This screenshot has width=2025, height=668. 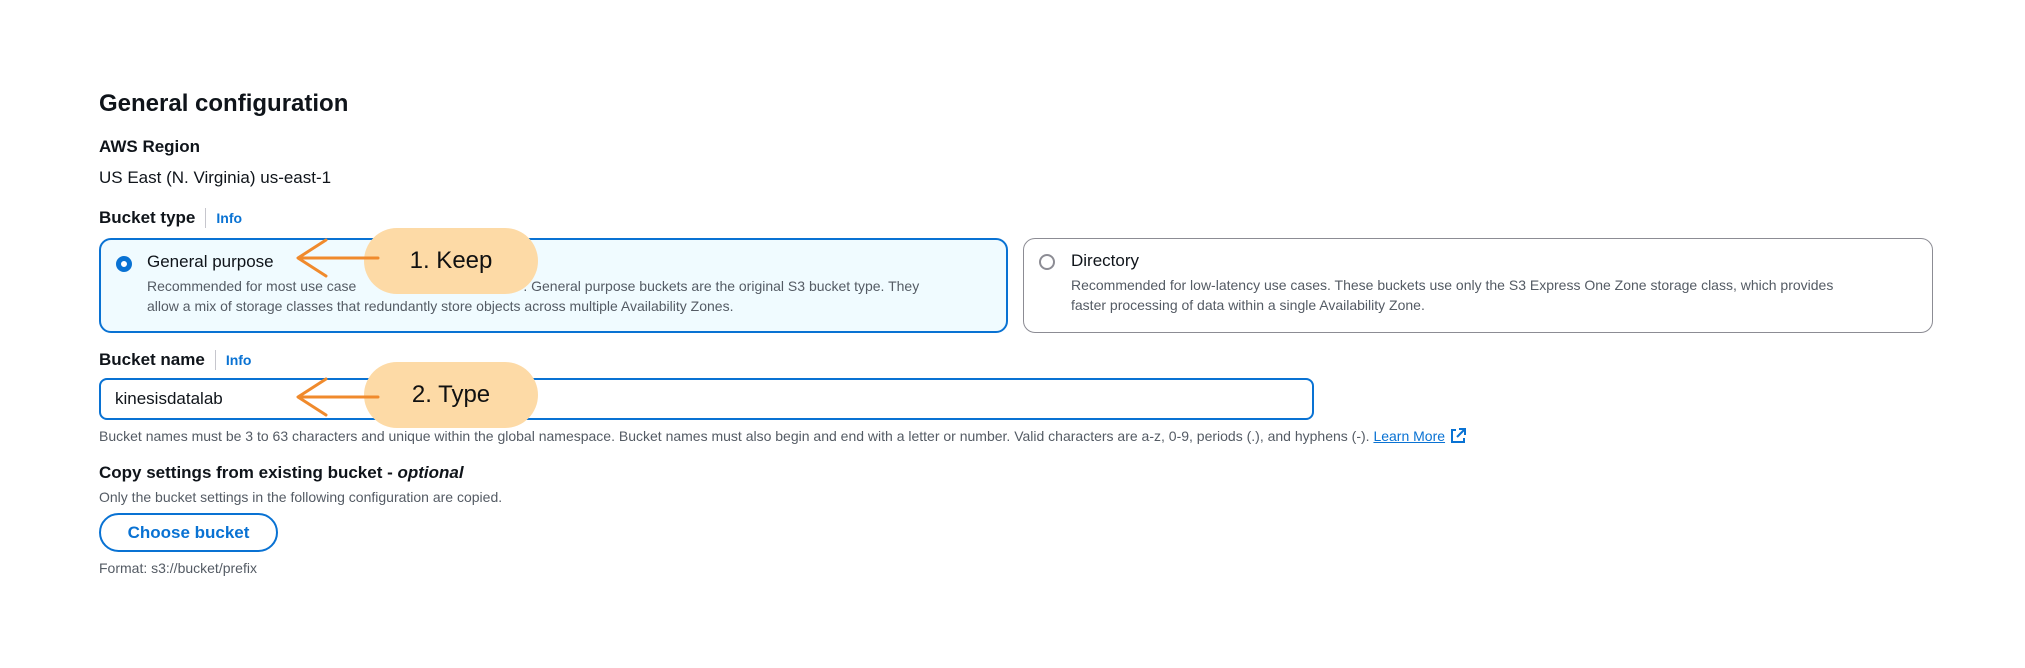 I want to click on region-value: US East (N. Virginia) us-east-1, so click(x=215, y=177).